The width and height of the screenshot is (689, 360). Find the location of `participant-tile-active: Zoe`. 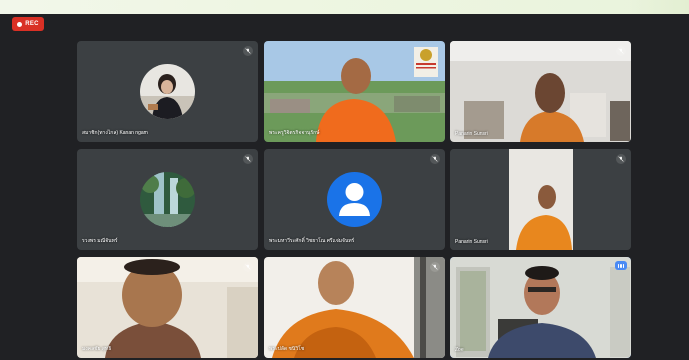

participant-tile-active: Zoe is located at coordinates (540, 307).